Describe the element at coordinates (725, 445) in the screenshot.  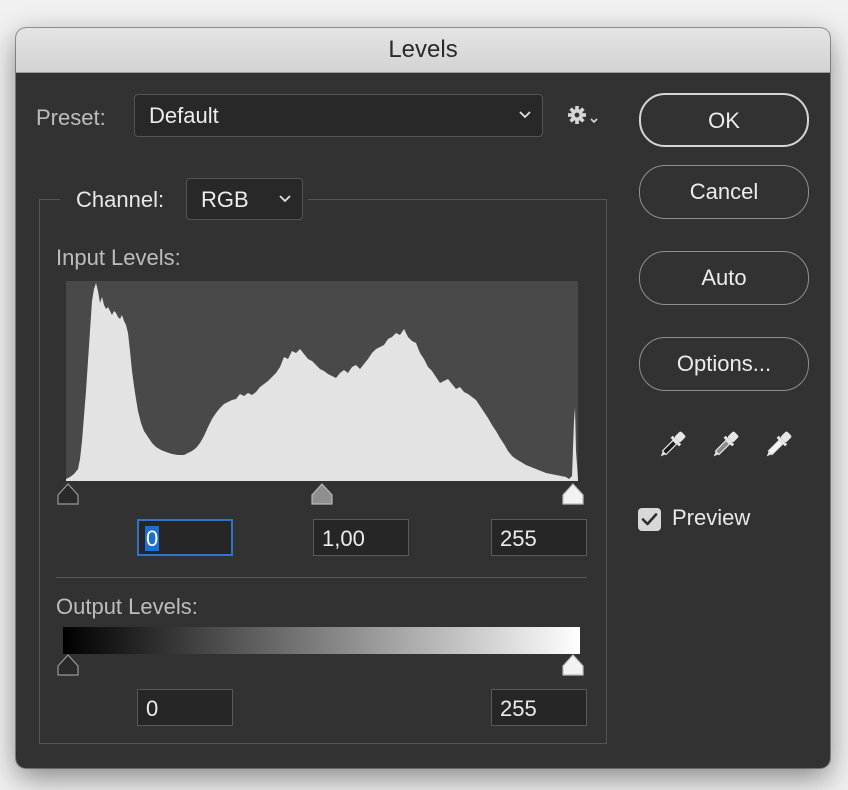
I see `gray-point-eyedropper-icon` at that location.